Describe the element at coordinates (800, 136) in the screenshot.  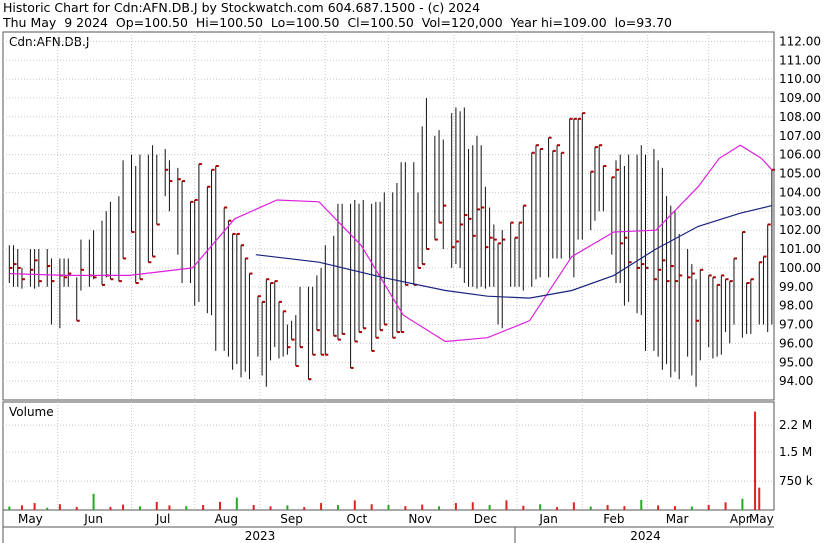
I see `price-tick-label: 107.00` at that location.